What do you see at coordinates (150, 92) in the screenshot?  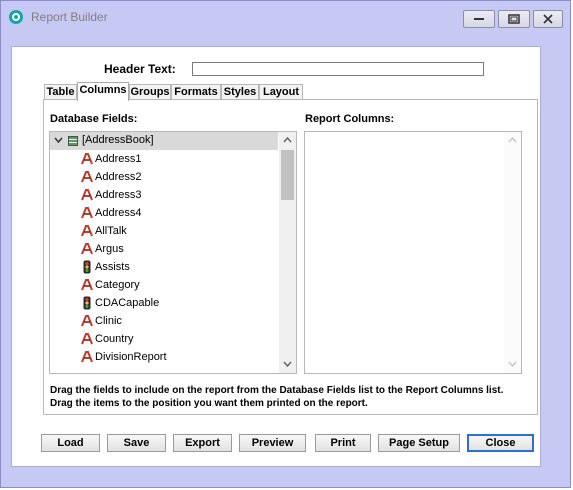 I see `tab-groups: Groups` at bounding box center [150, 92].